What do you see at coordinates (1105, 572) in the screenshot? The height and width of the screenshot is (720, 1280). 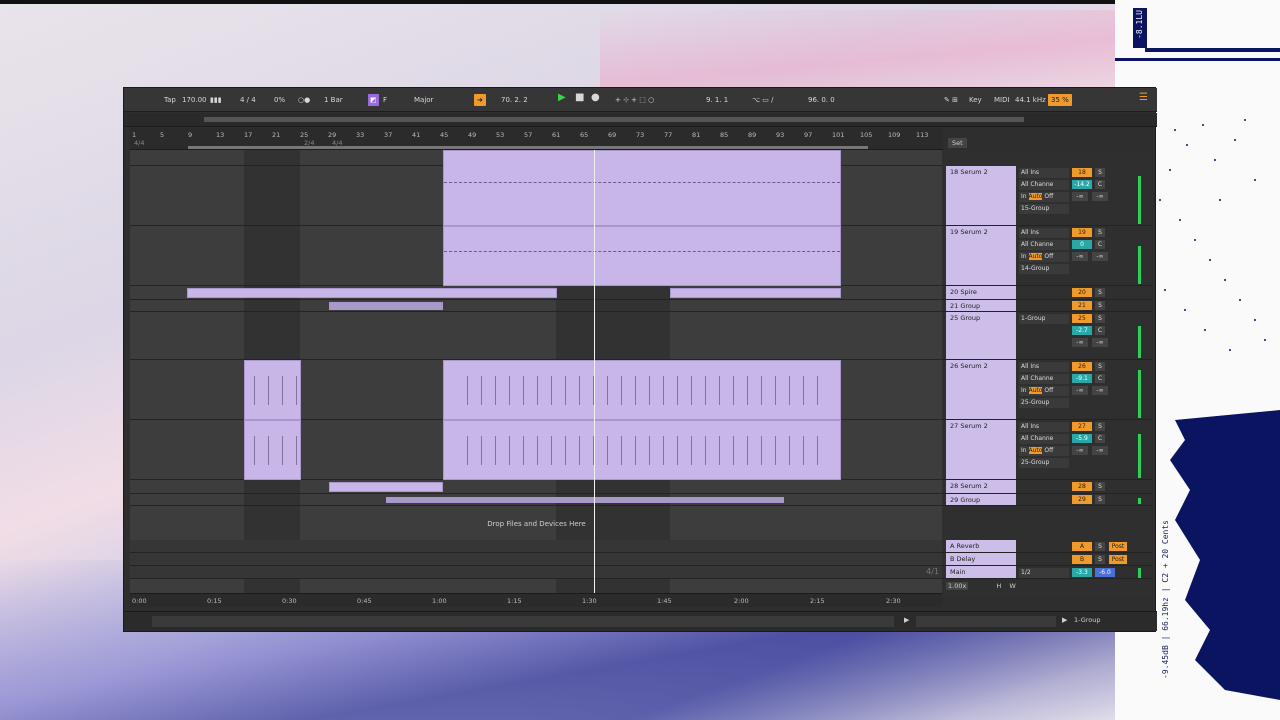 I see `peak-field: -6.0` at bounding box center [1105, 572].